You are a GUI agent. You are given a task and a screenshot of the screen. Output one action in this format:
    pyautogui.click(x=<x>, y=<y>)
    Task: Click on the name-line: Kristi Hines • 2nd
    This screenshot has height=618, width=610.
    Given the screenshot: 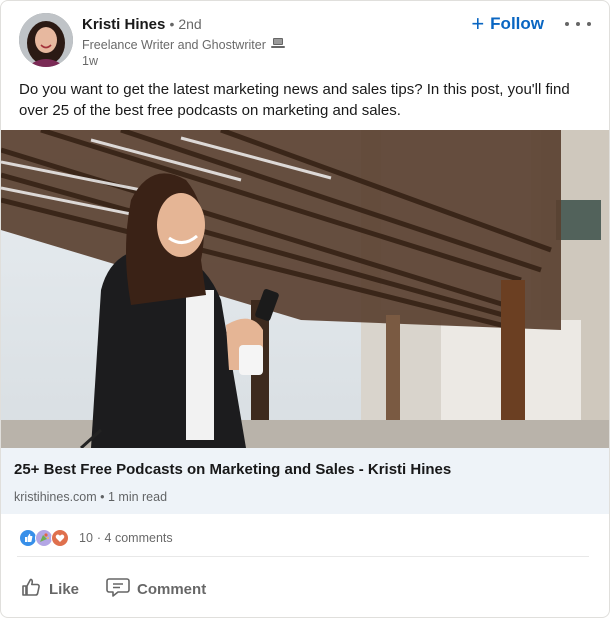 What is the action you would take?
    pyautogui.click(x=183, y=24)
    